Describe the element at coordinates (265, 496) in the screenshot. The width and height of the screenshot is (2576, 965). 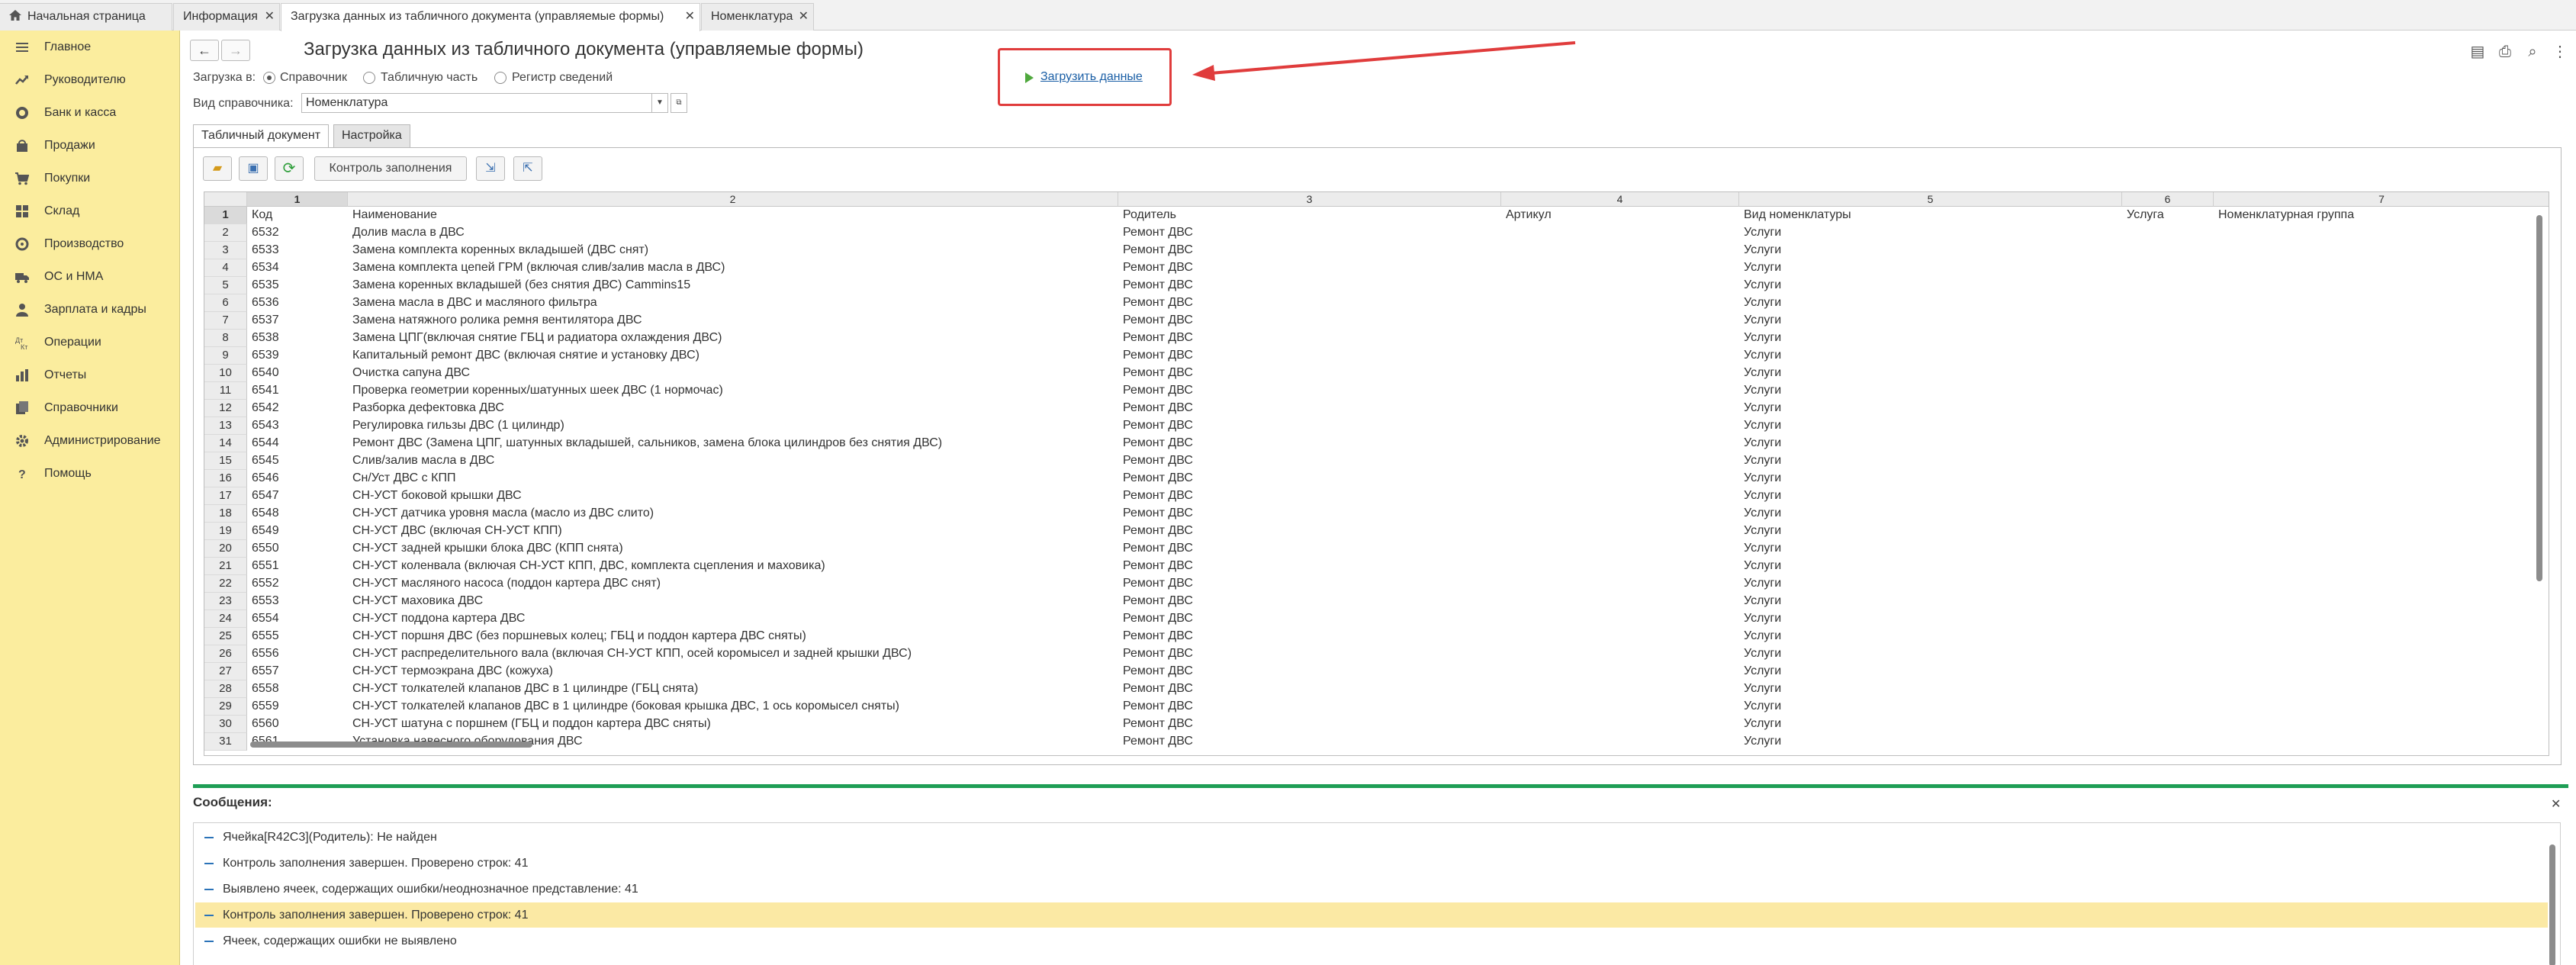
I see `cell-code: 6547` at that location.